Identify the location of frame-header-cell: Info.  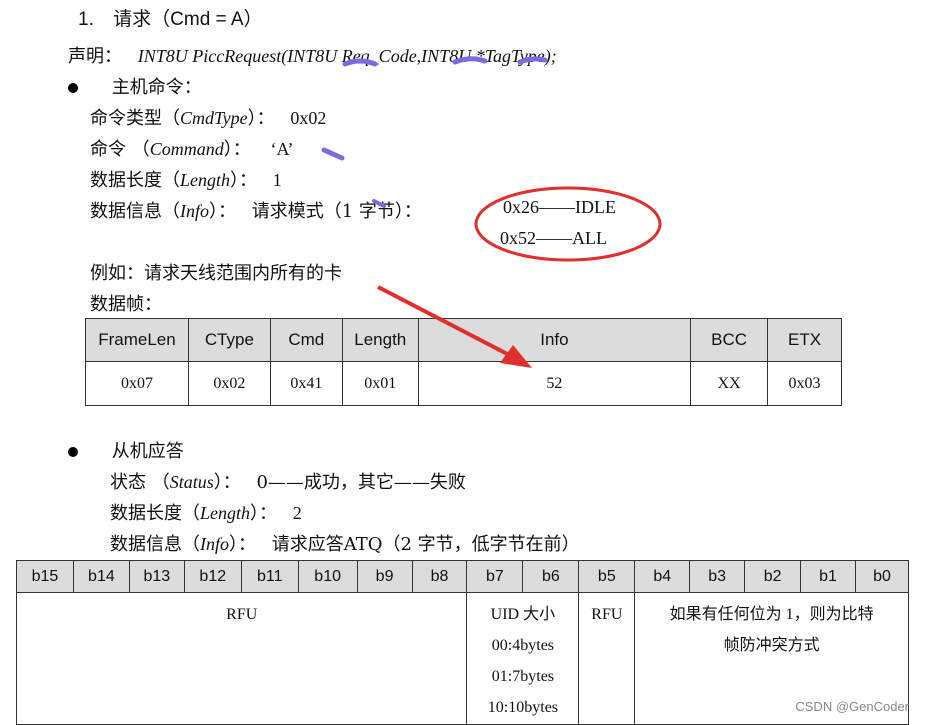
(554, 340).